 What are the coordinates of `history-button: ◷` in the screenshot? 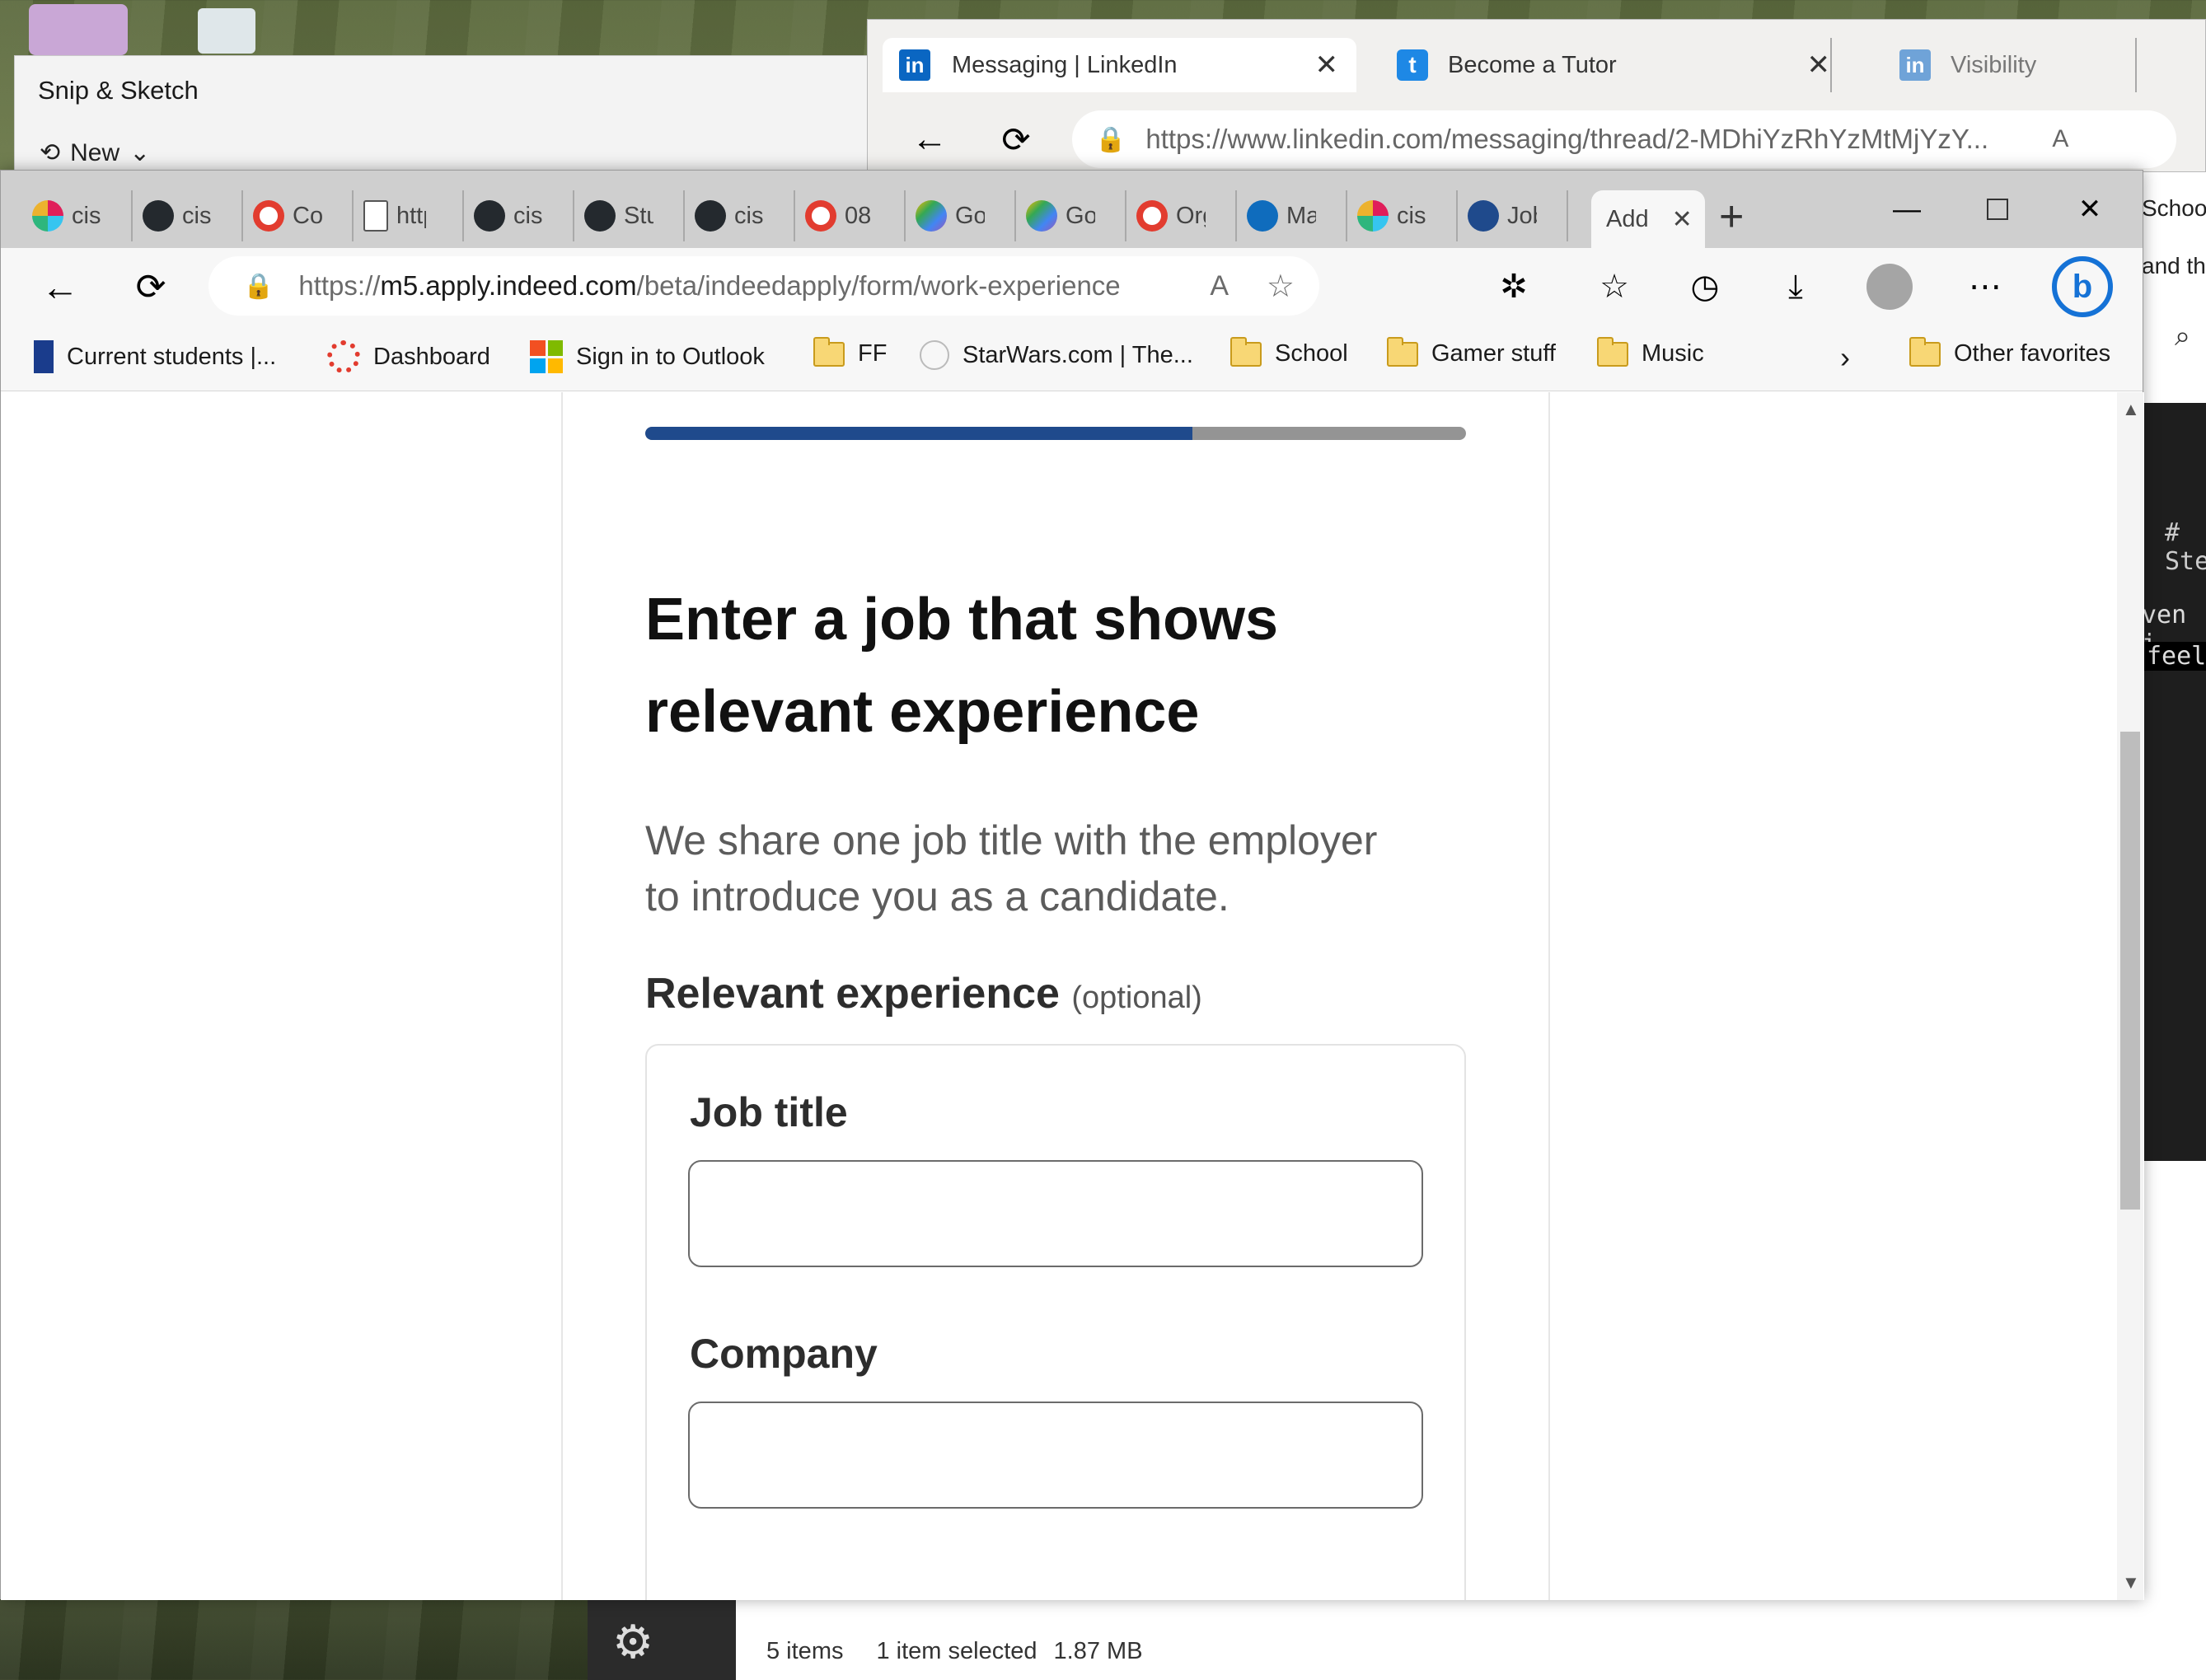 It's located at (1705, 286).